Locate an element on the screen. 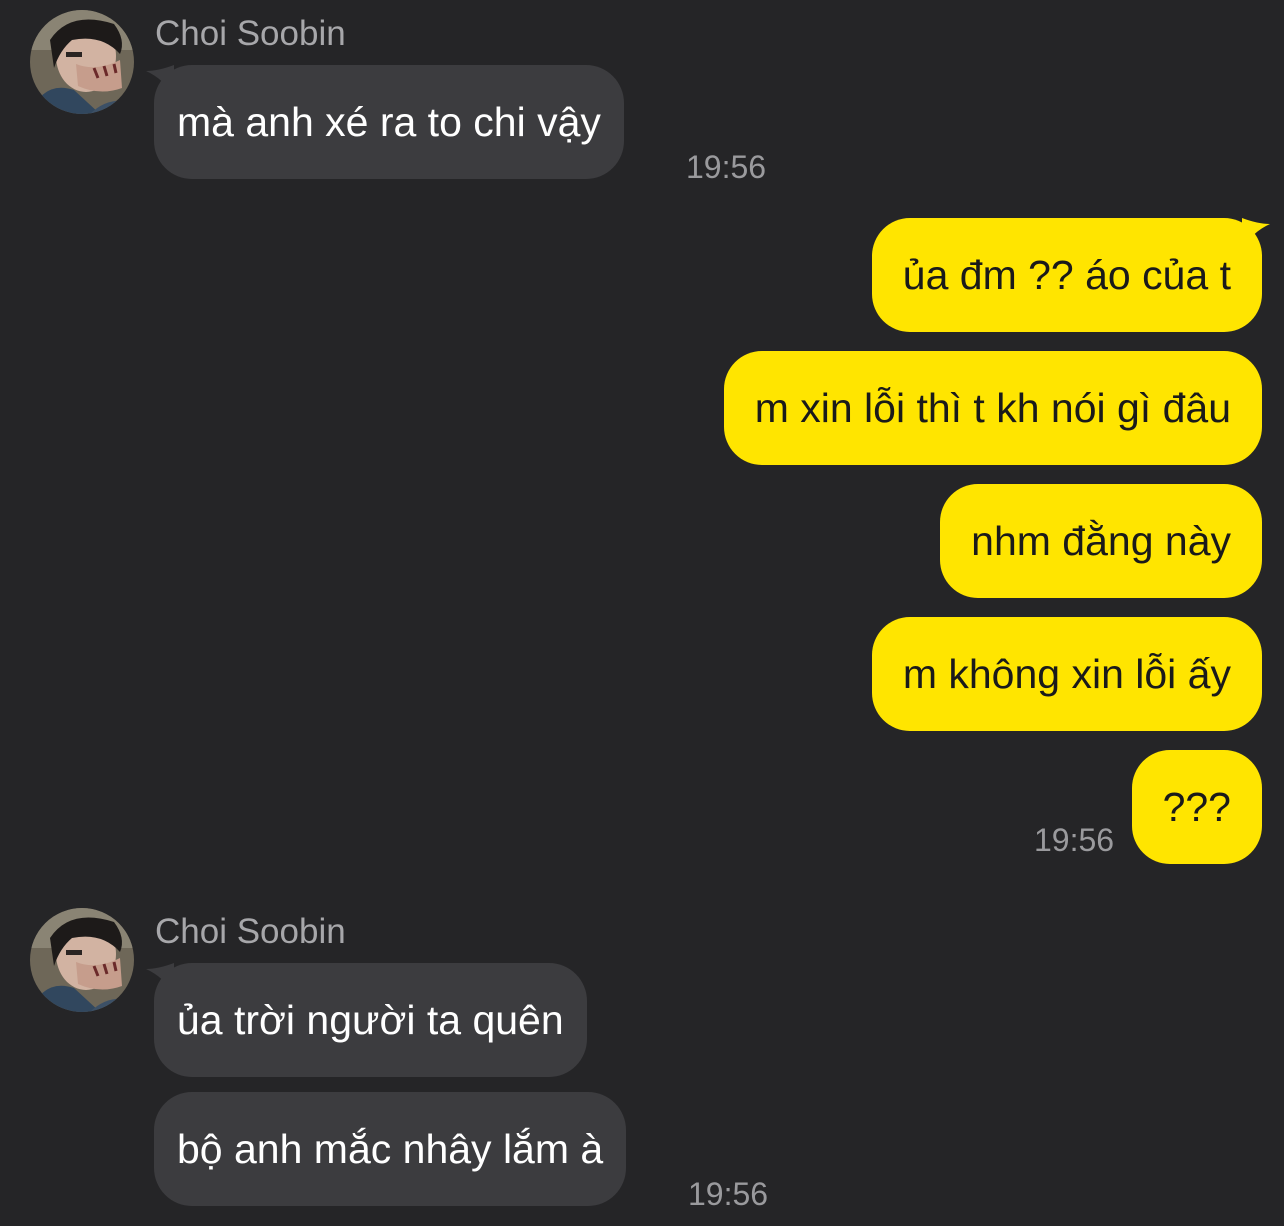 This screenshot has height=1226, width=1284. message-bubble: ủa trời người ta quên is located at coordinates (366, 1020).